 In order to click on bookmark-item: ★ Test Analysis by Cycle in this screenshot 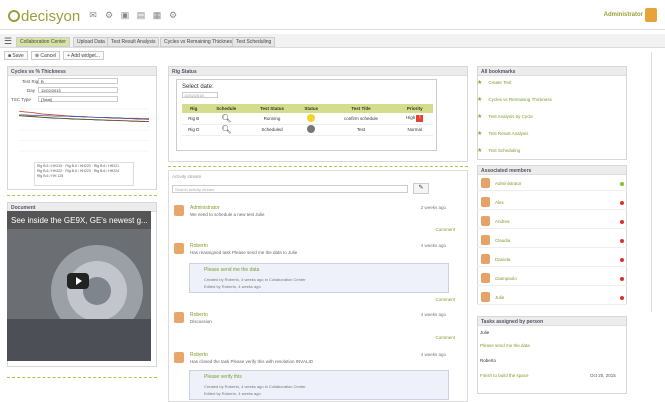, I will do `click(505, 116)`.